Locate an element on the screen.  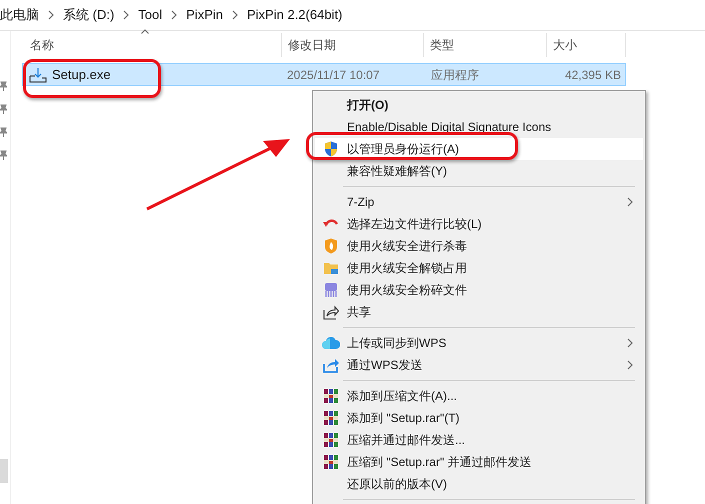
breadcrumb-item: PixPin is located at coordinates (204, 15).